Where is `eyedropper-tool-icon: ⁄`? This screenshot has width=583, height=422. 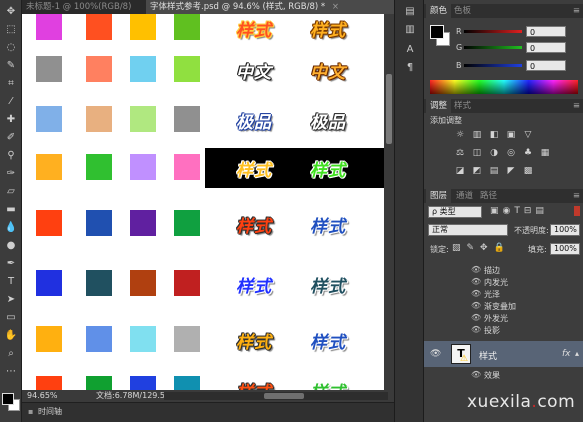
eyedropper-tool-icon: ⁄ is located at coordinates (11, 101).